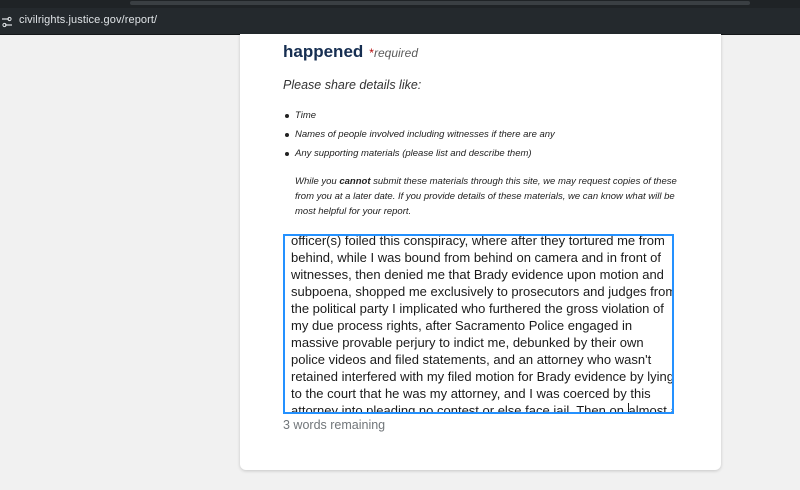 Image resolution: width=800 pixels, height=490 pixels. I want to click on details-prompt: Please share details like:, so click(352, 85).